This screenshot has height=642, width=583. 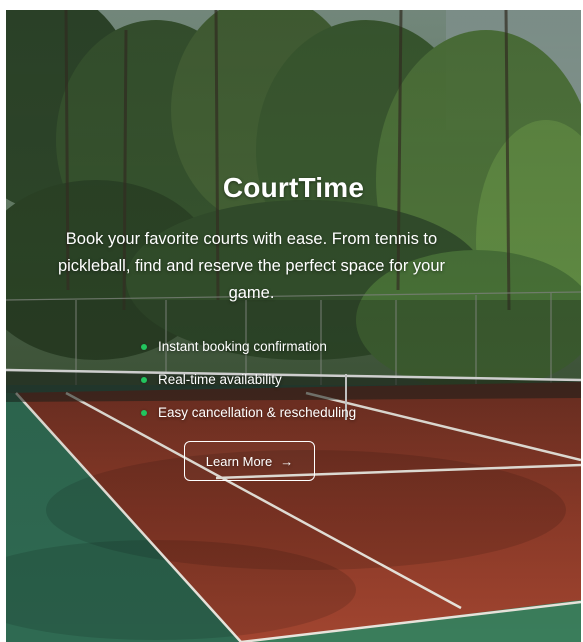 I want to click on feature-label: Instant booking confirmation, so click(x=242, y=346).